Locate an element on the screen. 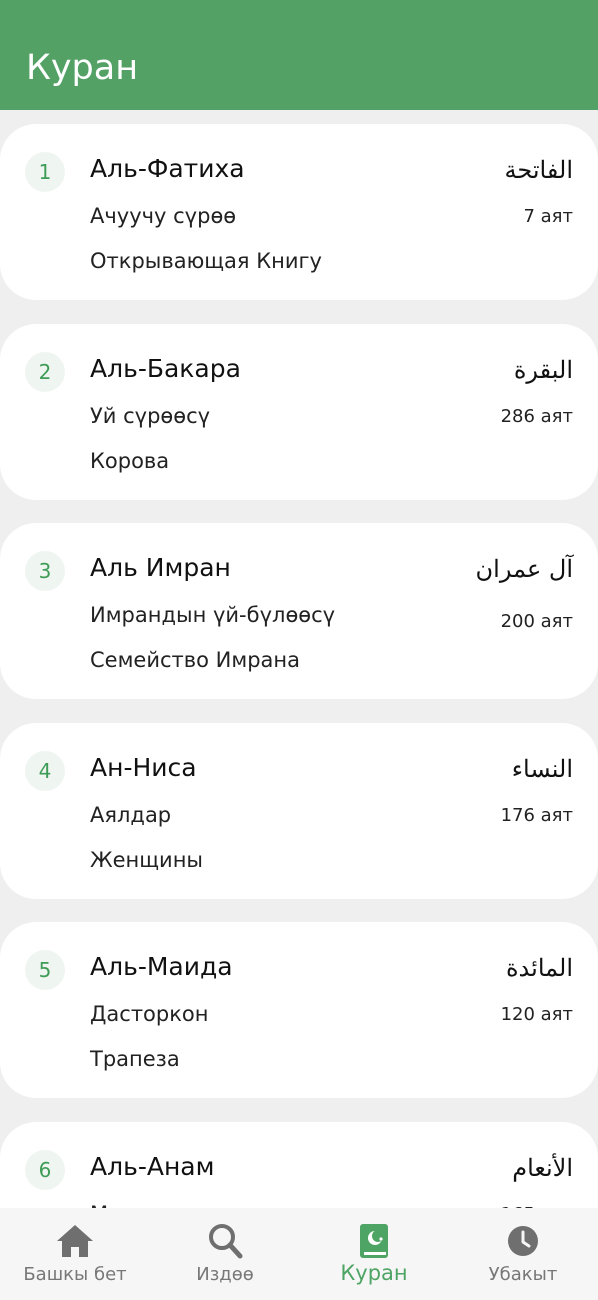  nav-label-home: Башкы бет is located at coordinates (75, 1274).